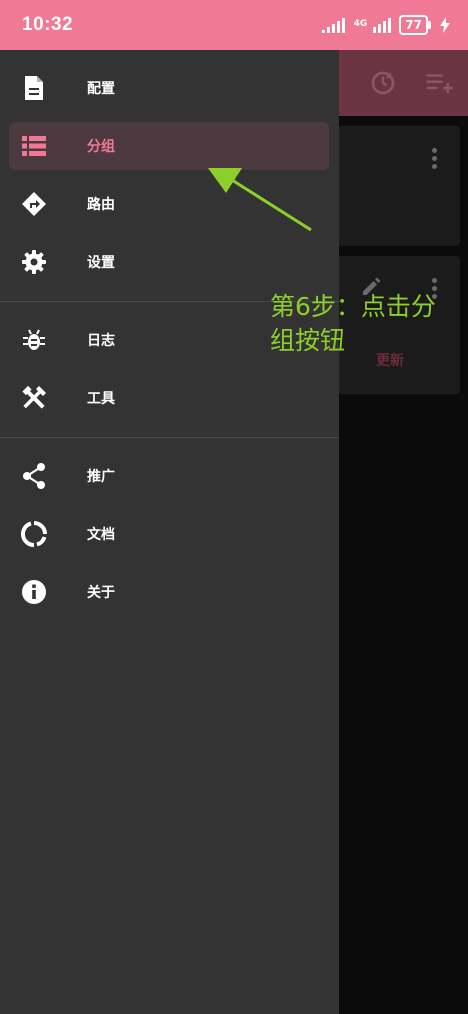 The height and width of the screenshot is (1014, 468). Describe the element at coordinates (169, 476) in the screenshot. I see `nav-item-promote: 推广` at that location.